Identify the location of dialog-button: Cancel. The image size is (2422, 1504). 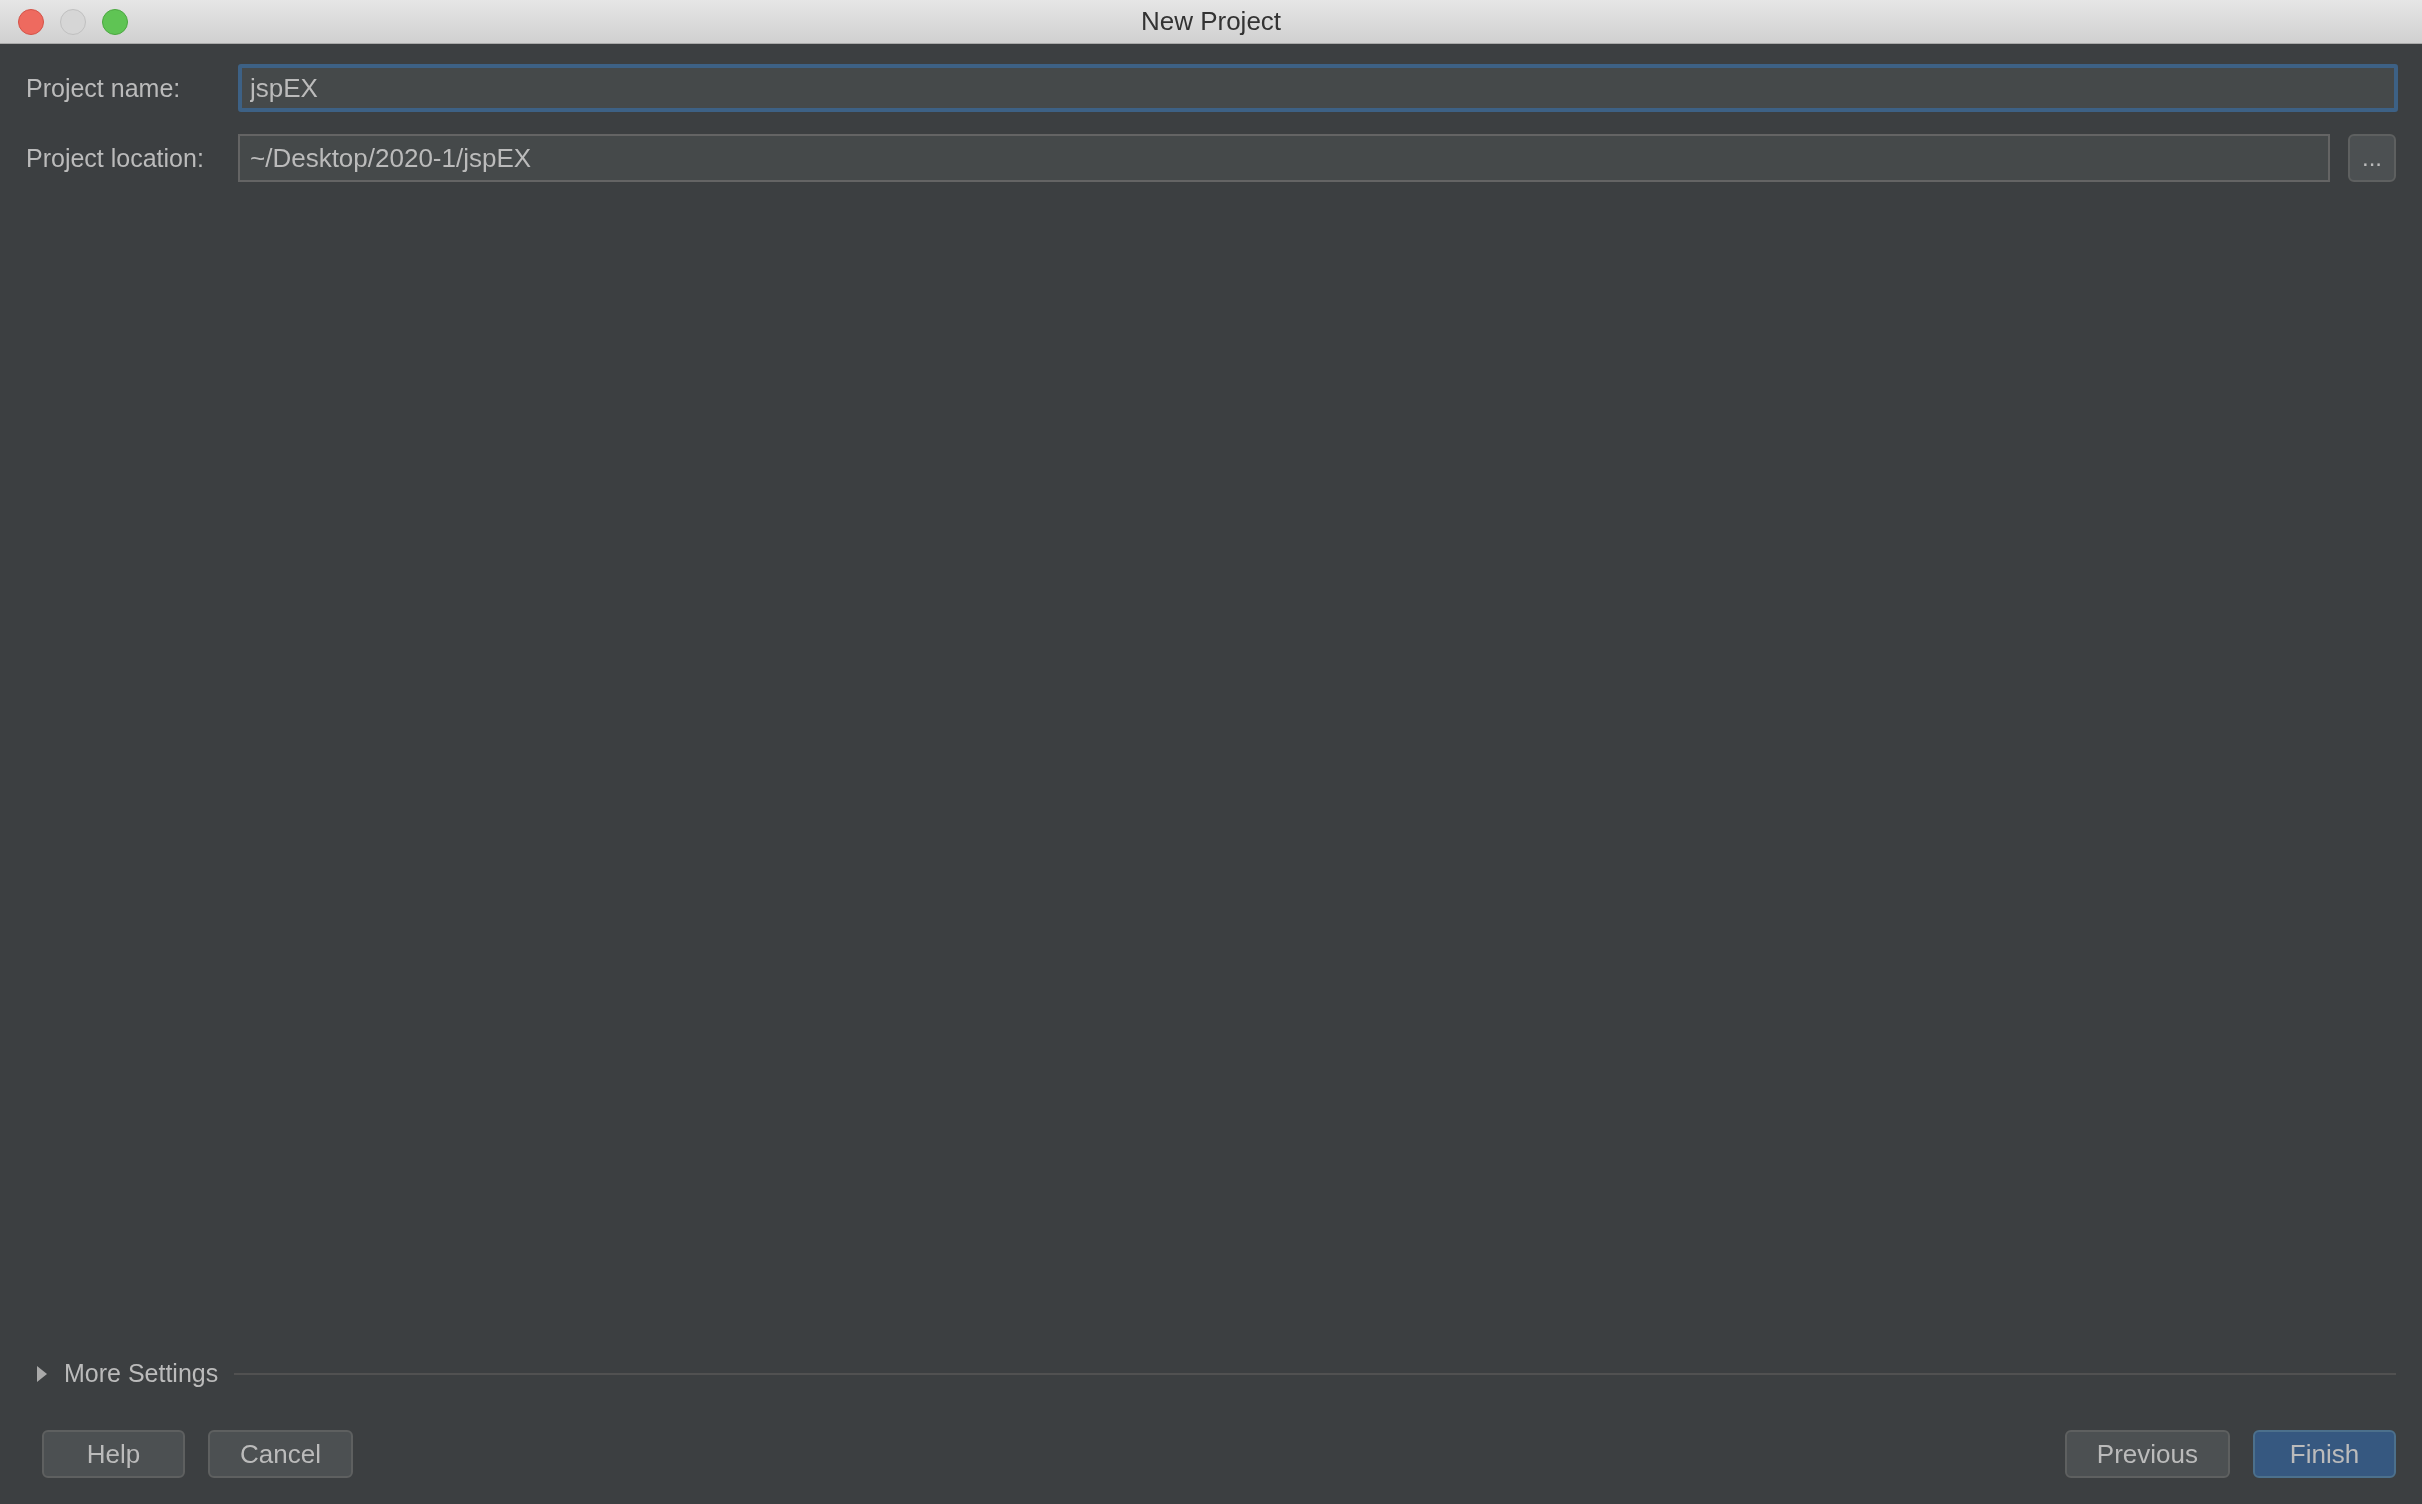
(280, 1454).